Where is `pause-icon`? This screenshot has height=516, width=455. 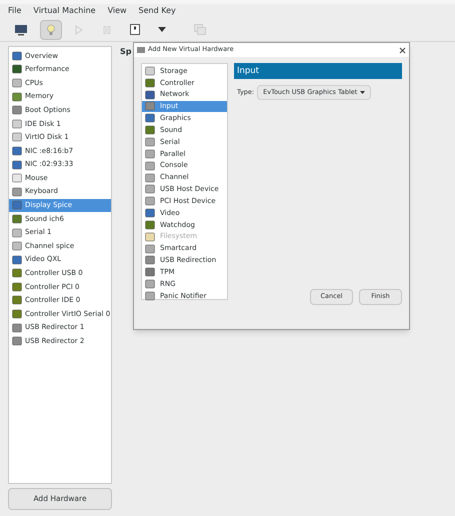
pause-icon is located at coordinates (107, 29).